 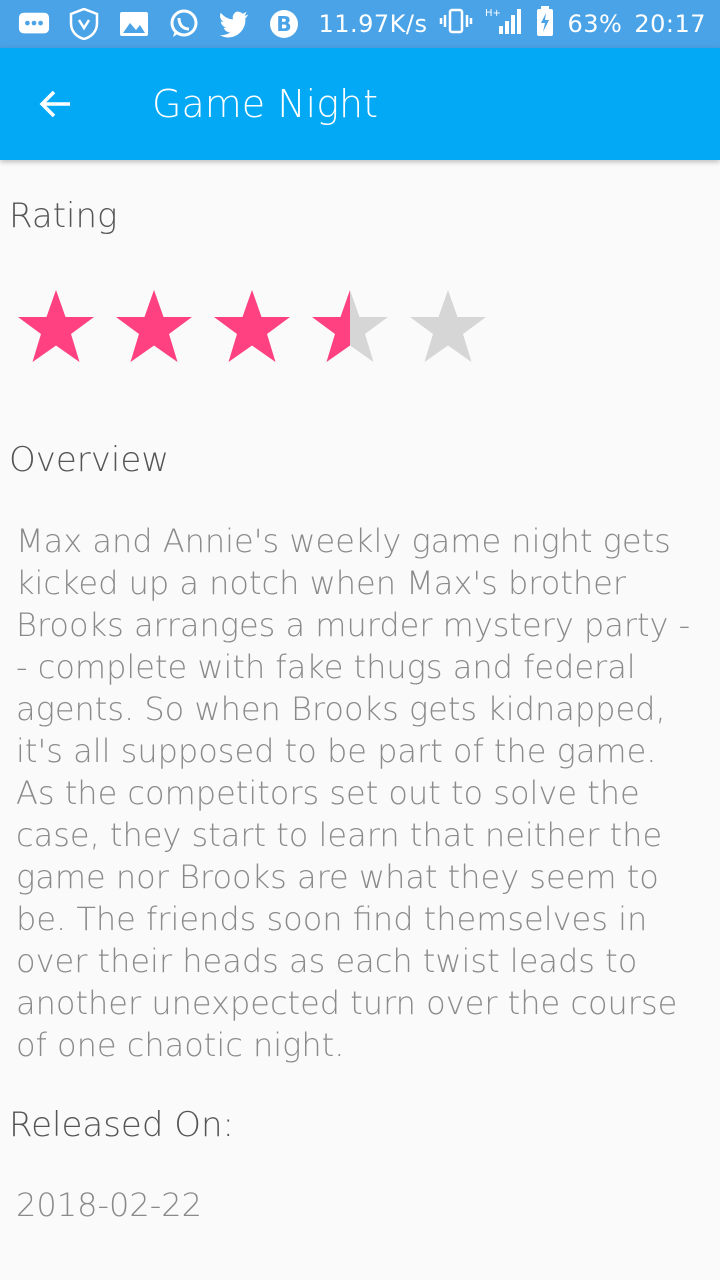 What do you see at coordinates (545, 24) in the screenshot?
I see `battery-icon` at bounding box center [545, 24].